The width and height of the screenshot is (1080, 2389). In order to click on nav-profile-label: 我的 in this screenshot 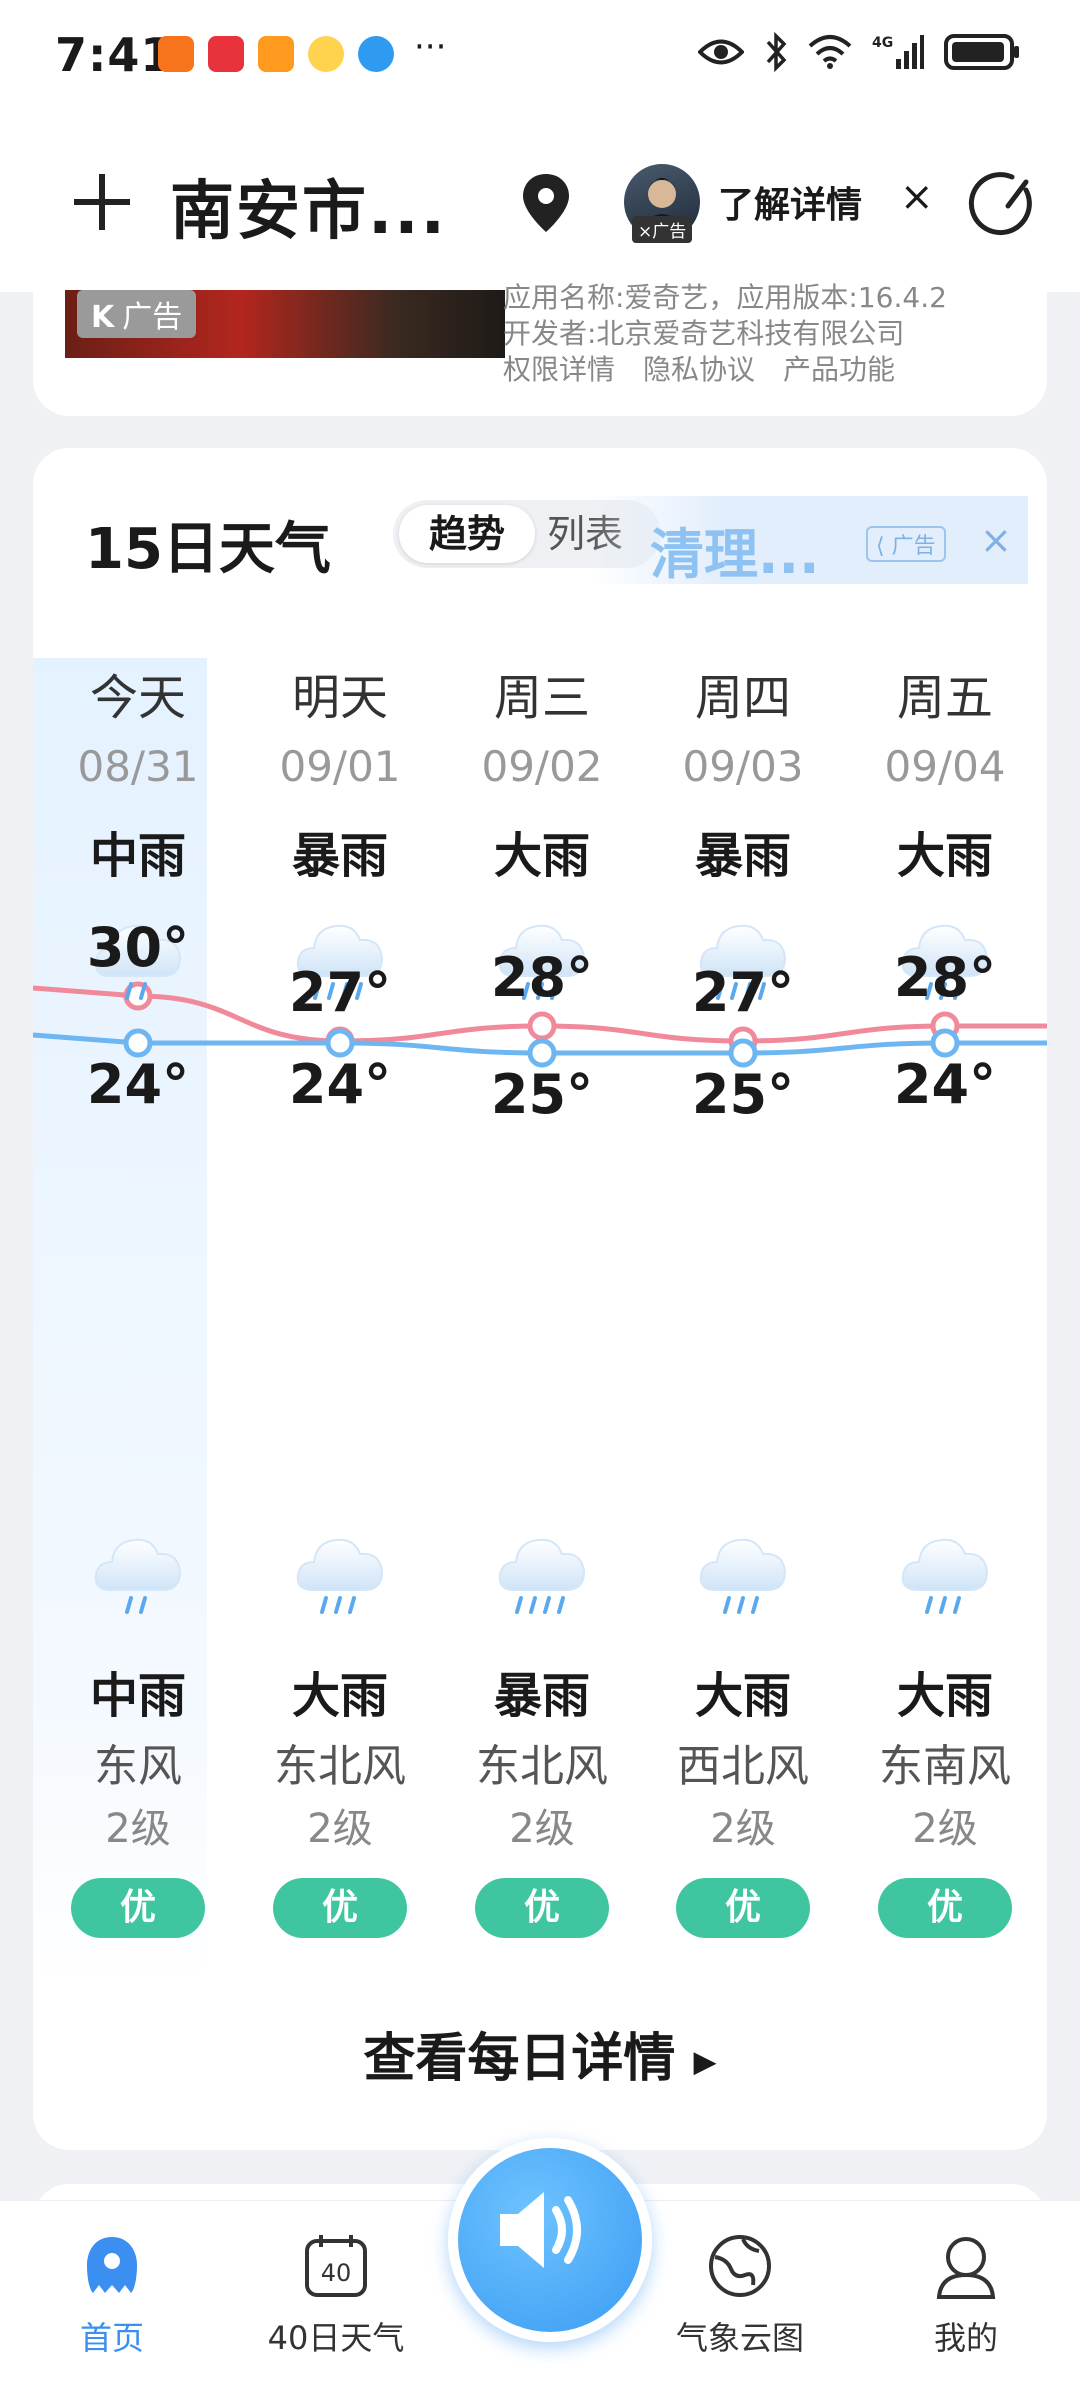, I will do `click(965, 2338)`.